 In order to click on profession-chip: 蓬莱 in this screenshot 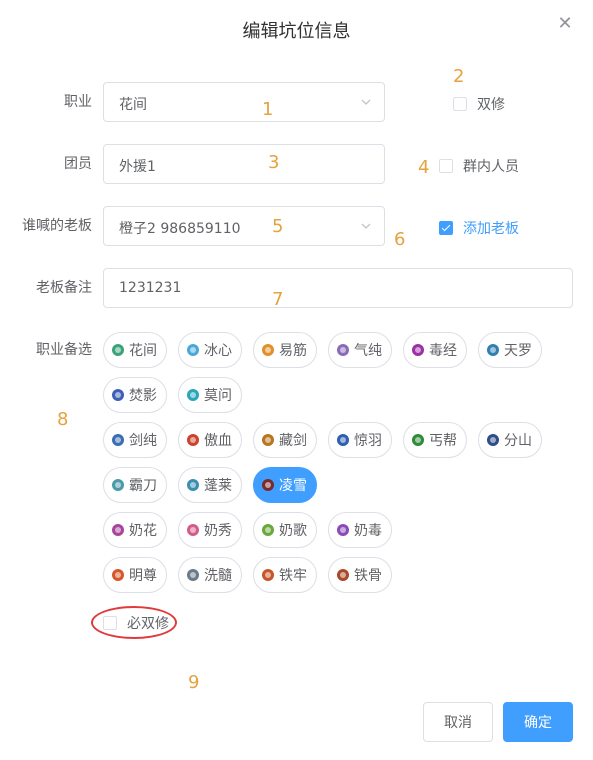, I will do `click(210, 485)`.